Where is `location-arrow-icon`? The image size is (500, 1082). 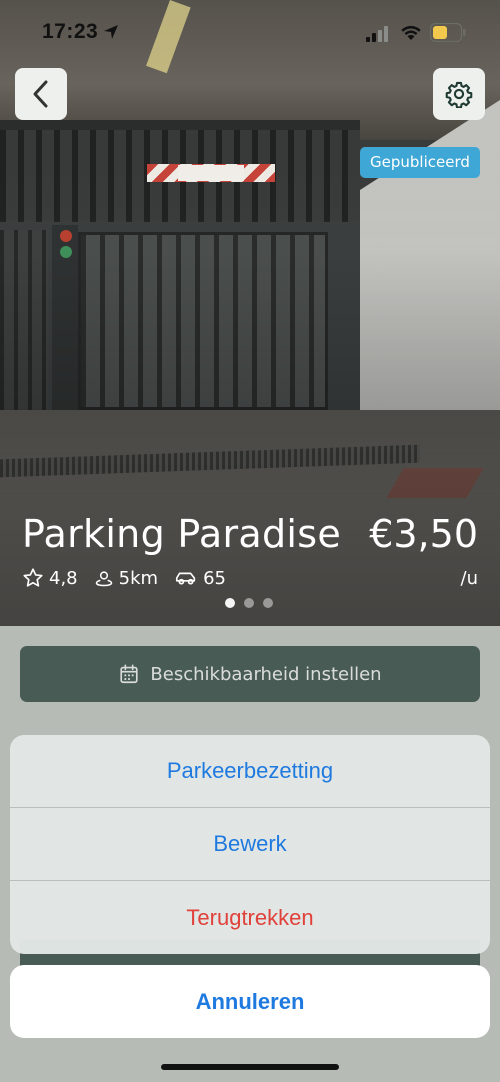 location-arrow-icon is located at coordinates (111, 32).